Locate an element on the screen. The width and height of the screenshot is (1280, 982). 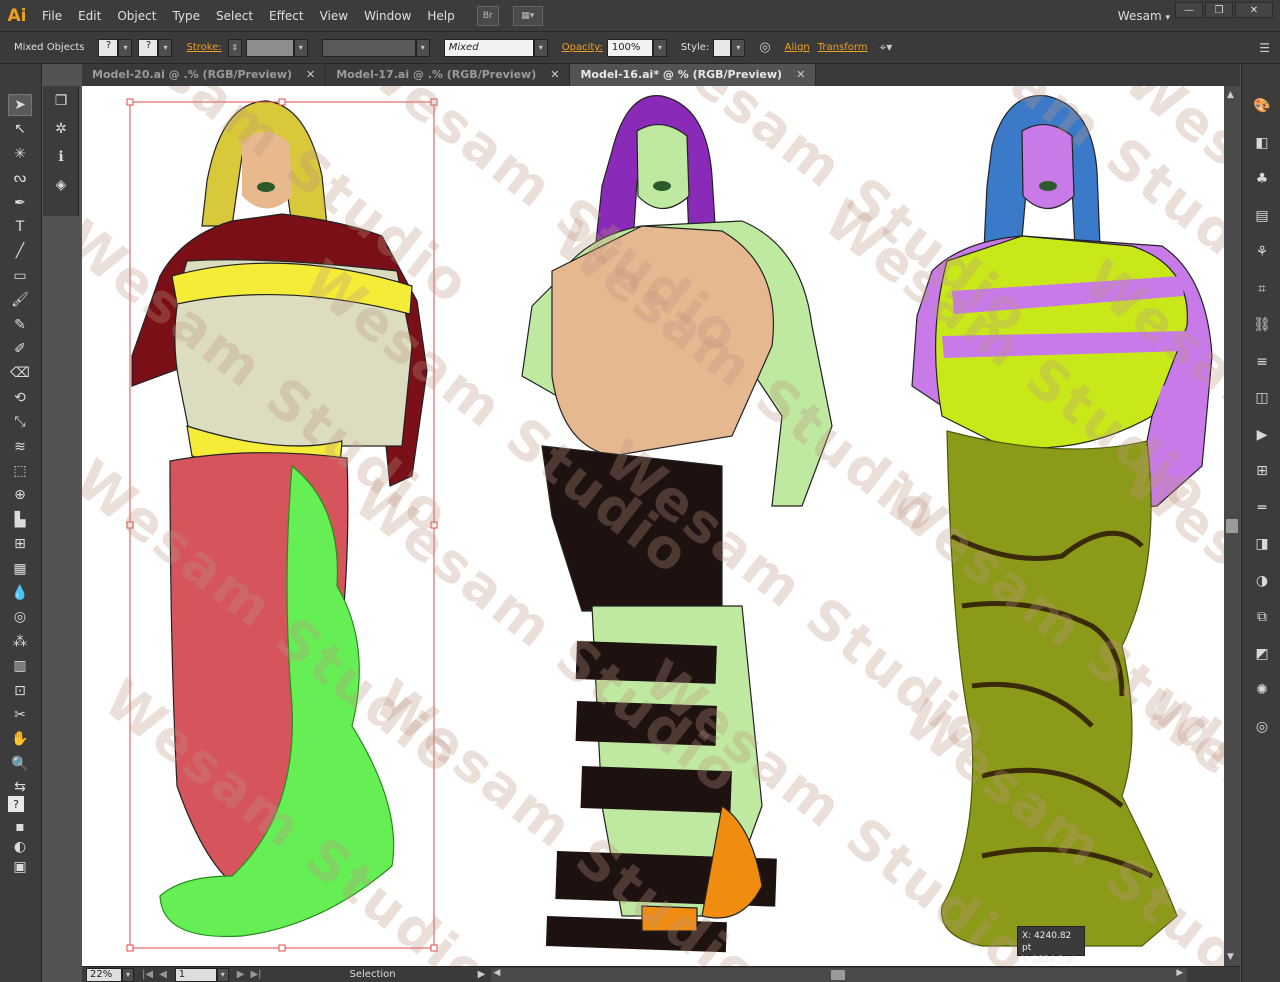
panel-menu-icon: ☰ is located at coordinates (1264, 48).